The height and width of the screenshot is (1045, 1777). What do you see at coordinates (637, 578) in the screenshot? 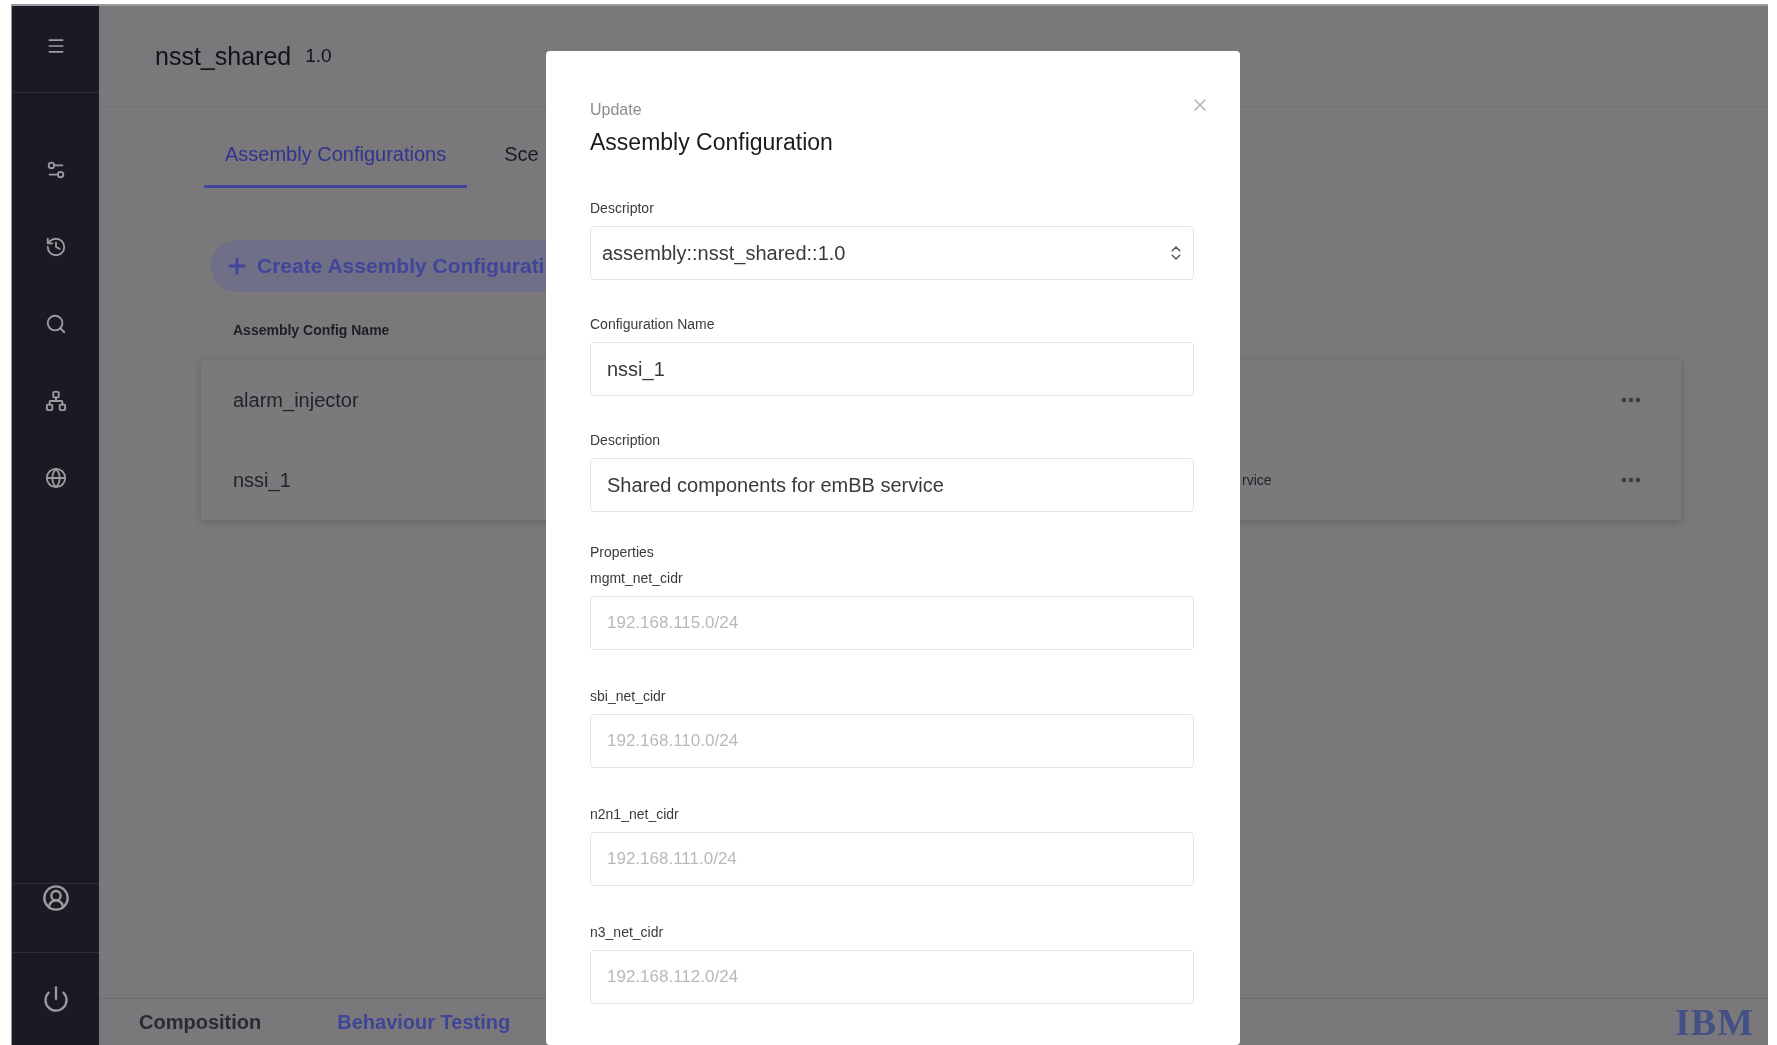
I see `field-label: mgmt_net_cidr` at bounding box center [637, 578].